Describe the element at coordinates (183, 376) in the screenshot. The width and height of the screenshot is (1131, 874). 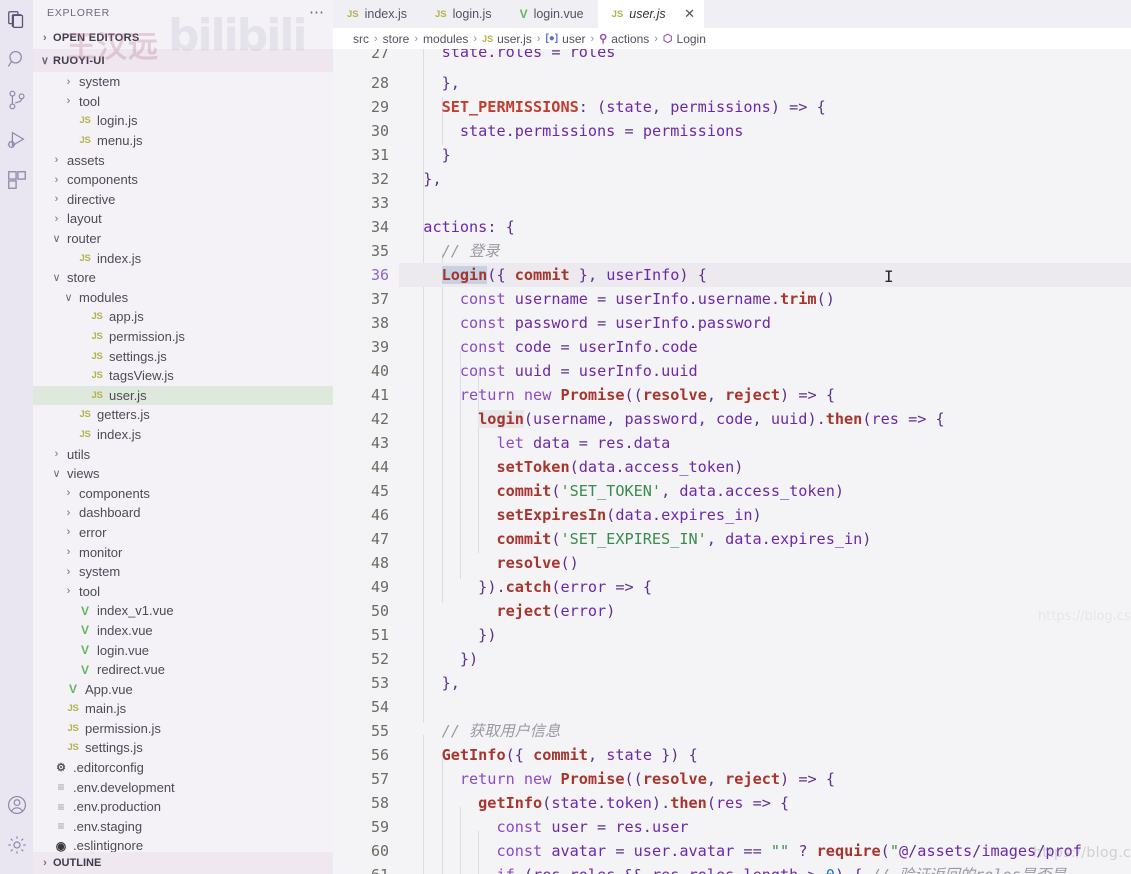
I see `tree-item-tagsview-js: JS tagsView.js` at that location.